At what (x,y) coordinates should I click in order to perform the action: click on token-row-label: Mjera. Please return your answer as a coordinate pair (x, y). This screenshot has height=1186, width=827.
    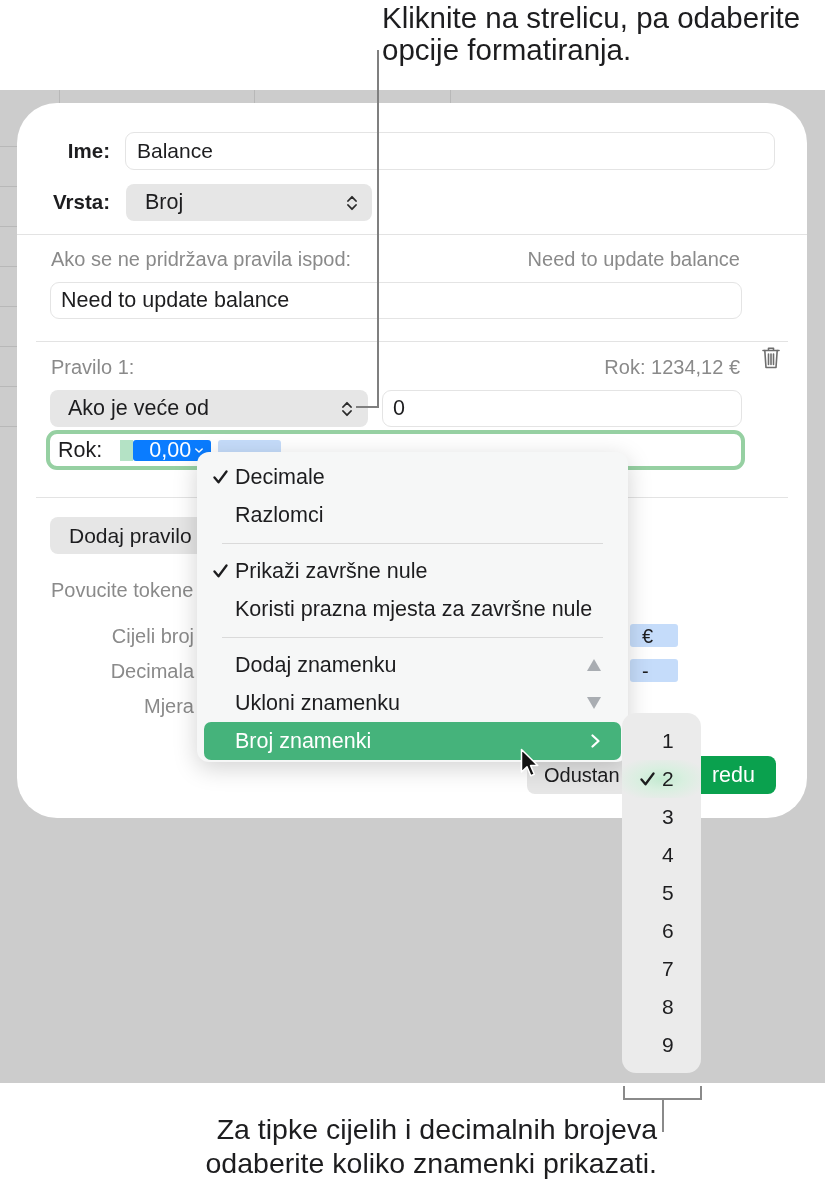
    Looking at the image, I should click on (168, 706).